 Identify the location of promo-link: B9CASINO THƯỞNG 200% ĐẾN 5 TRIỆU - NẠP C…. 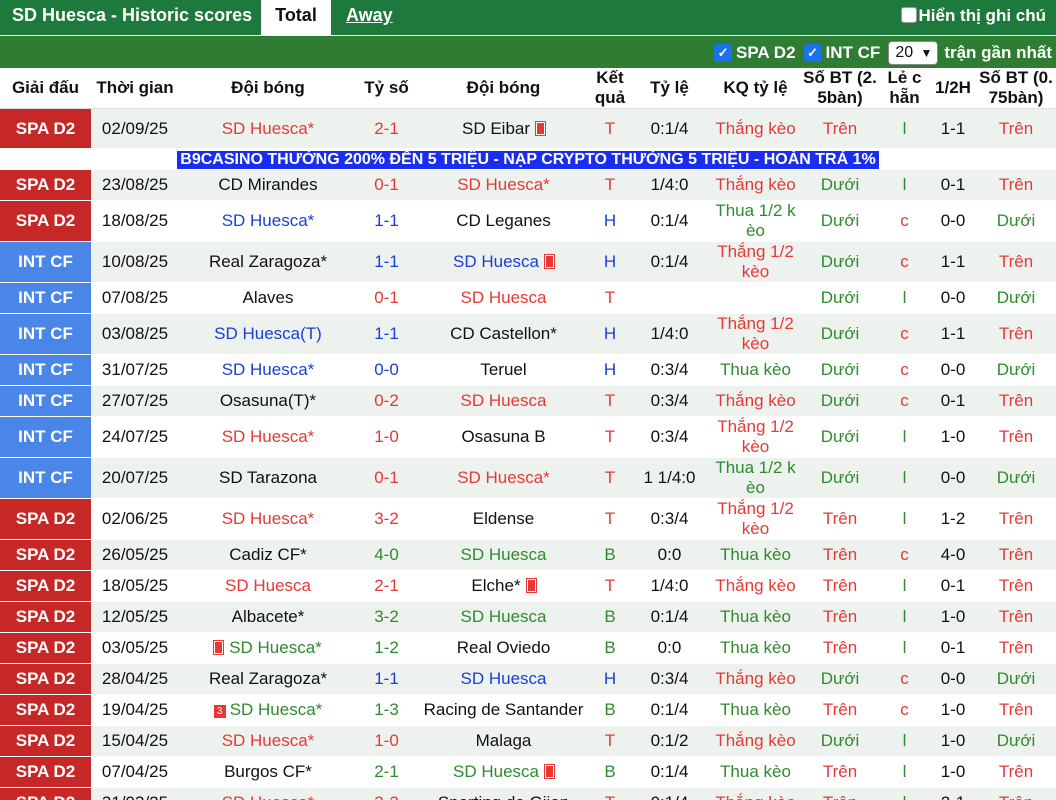
(528, 160).